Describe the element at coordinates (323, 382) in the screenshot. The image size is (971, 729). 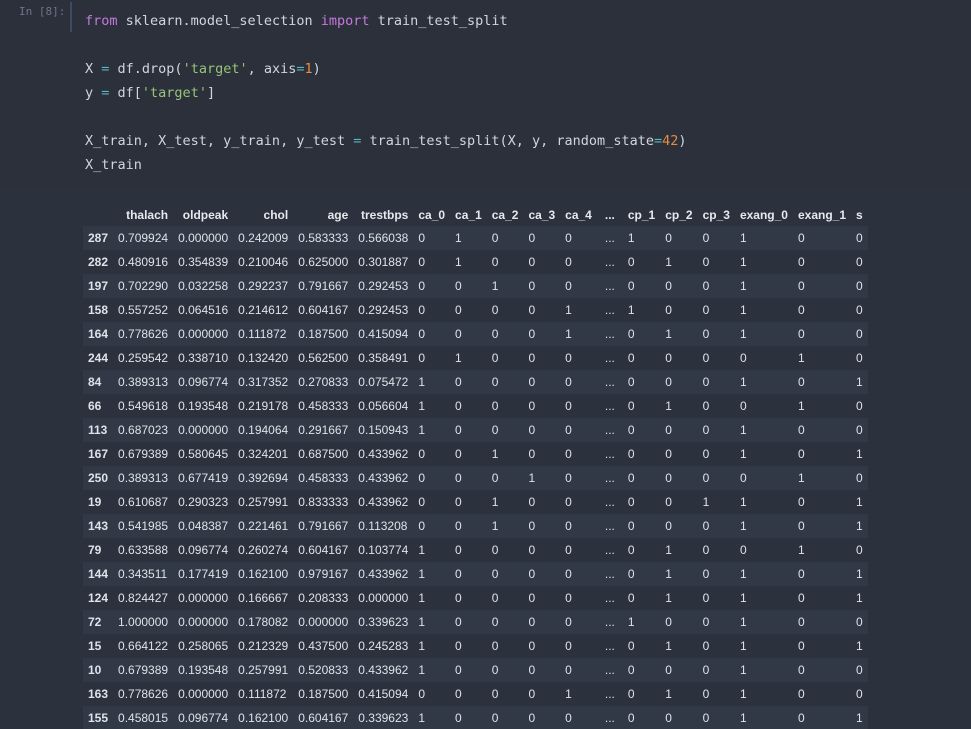
I see `table-cell: 0.270833` at that location.